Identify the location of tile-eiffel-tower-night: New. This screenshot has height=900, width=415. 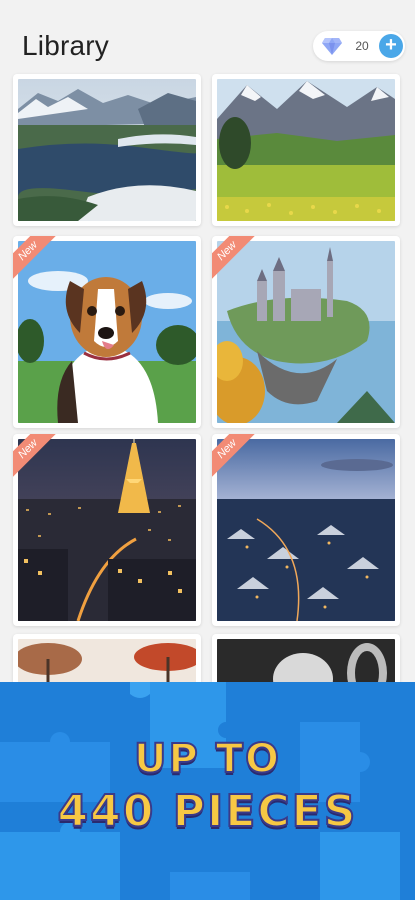
(107, 530).